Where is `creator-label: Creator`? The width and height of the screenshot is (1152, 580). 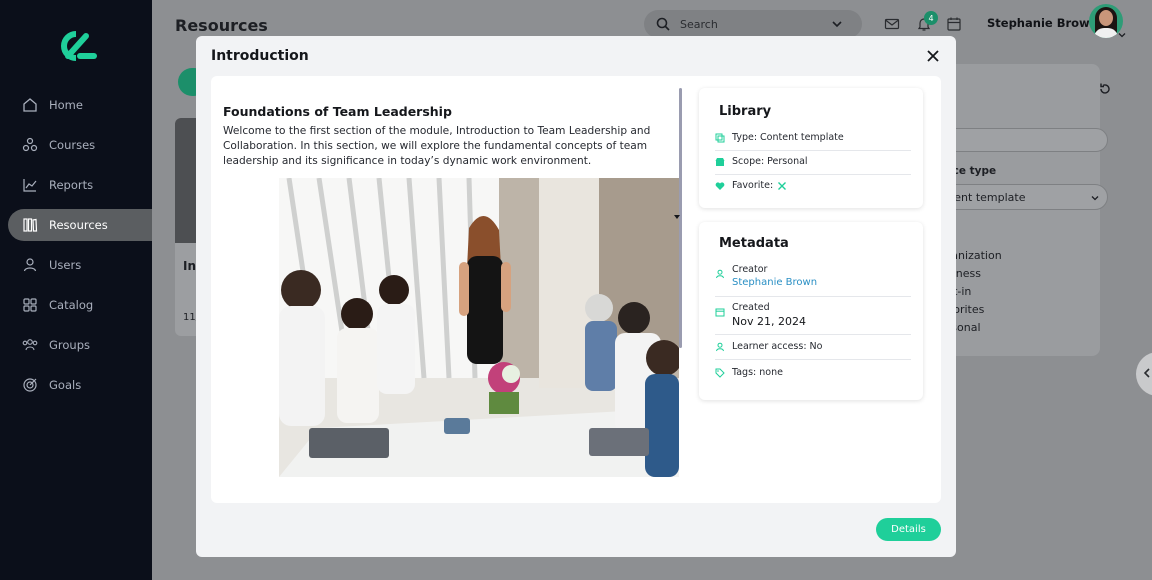 creator-label: Creator is located at coordinates (750, 269).